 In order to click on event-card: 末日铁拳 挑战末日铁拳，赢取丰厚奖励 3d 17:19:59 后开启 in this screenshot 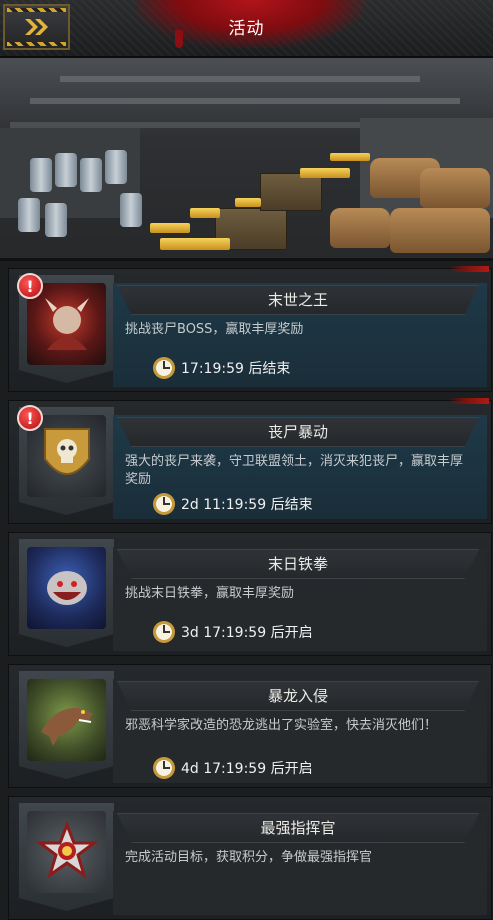, I will do `click(250, 594)`.